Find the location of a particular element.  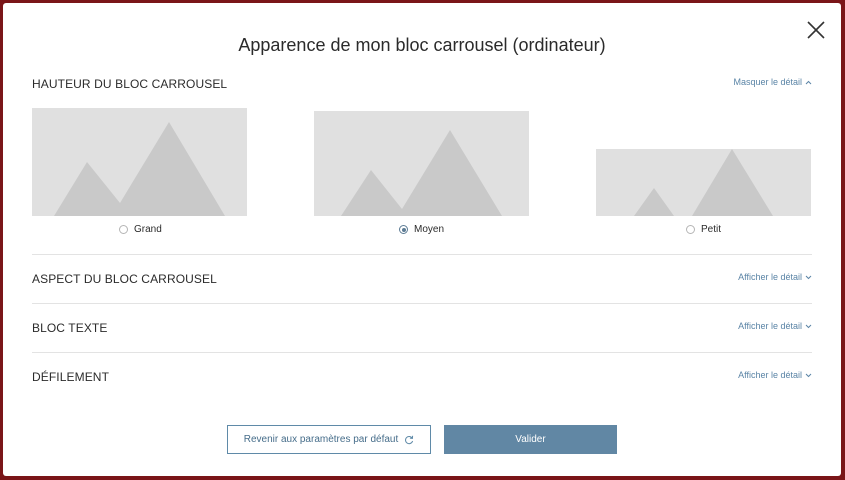

radio-button-grand is located at coordinates (123, 229).